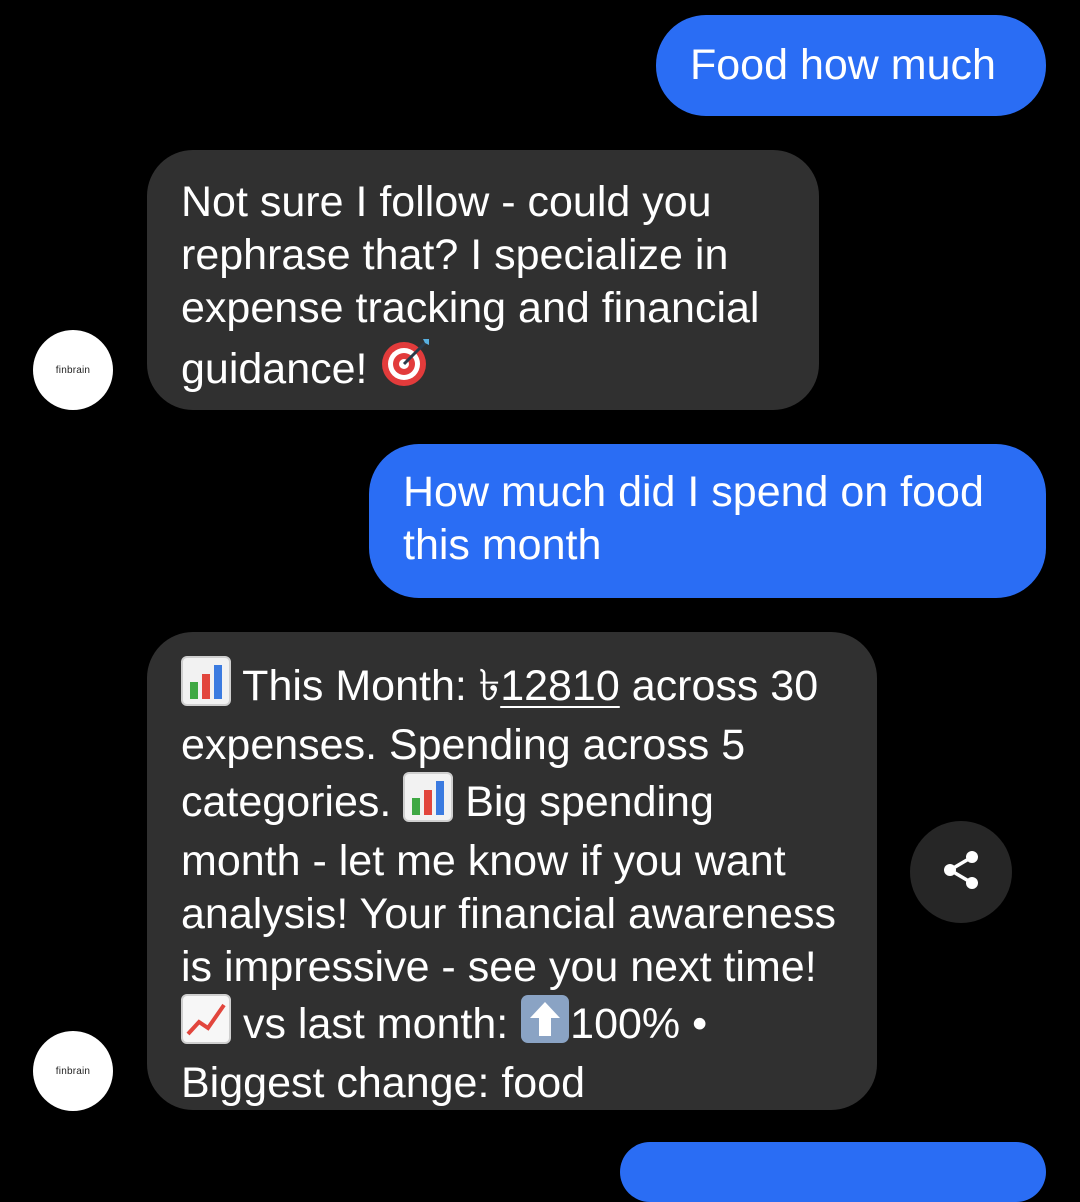 The height and width of the screenshot is (1202, 1080). What do you see at coordinates (206, 1025) in the screenshot?
I see `chart-increasing-icon` at bounding box center [206, 1025].